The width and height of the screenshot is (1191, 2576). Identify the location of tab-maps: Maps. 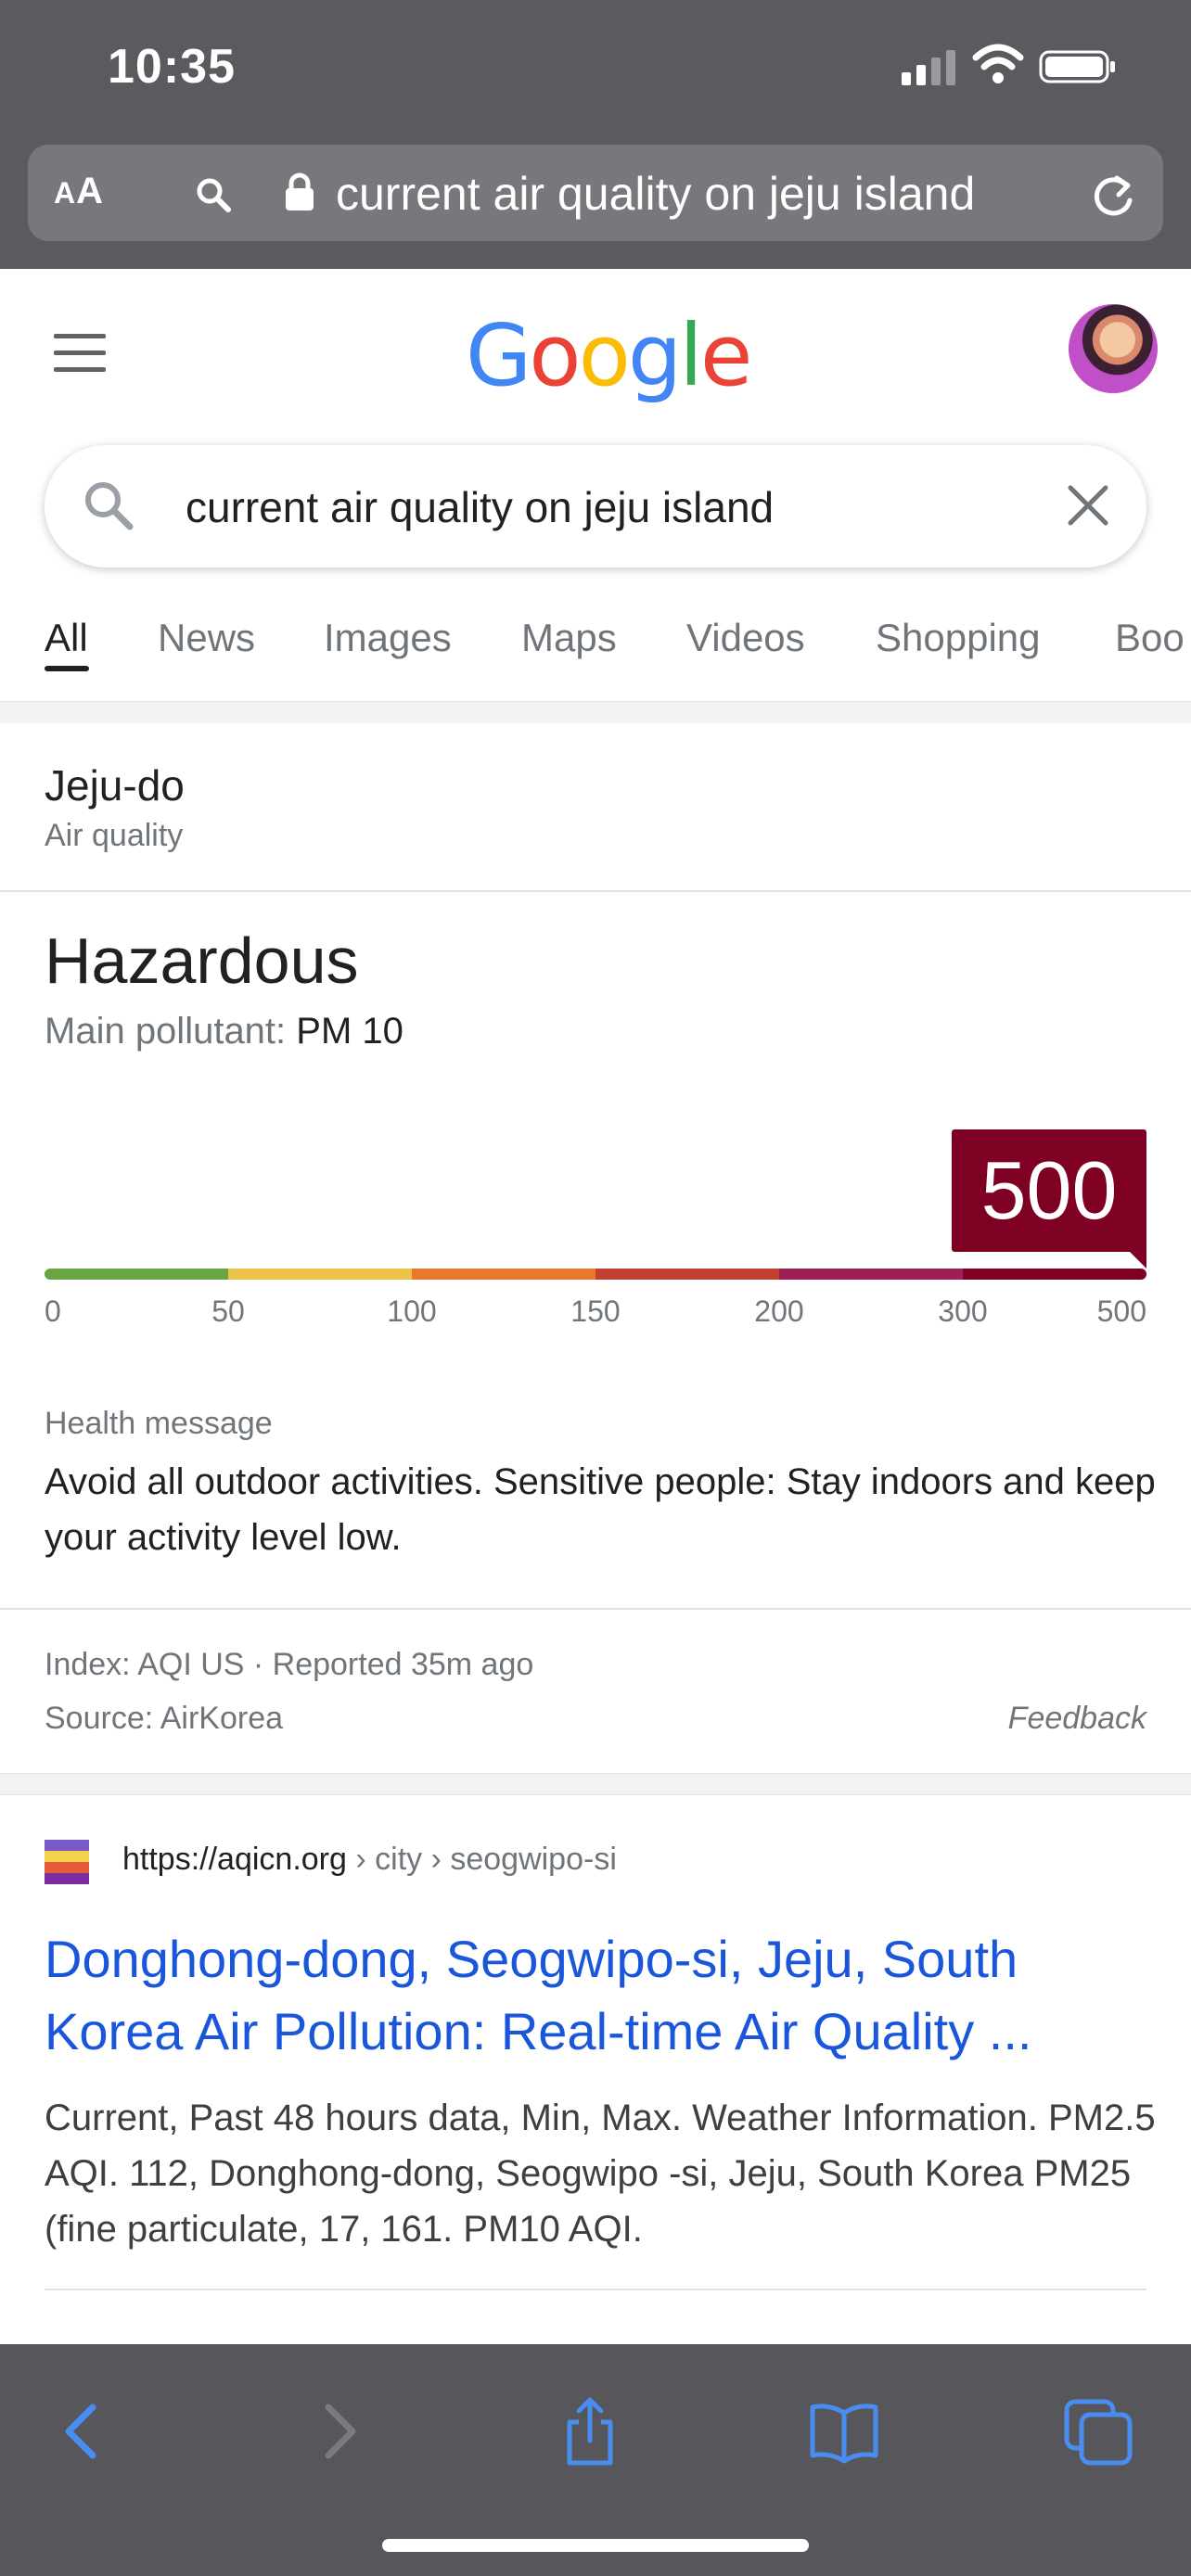
(569, 638).